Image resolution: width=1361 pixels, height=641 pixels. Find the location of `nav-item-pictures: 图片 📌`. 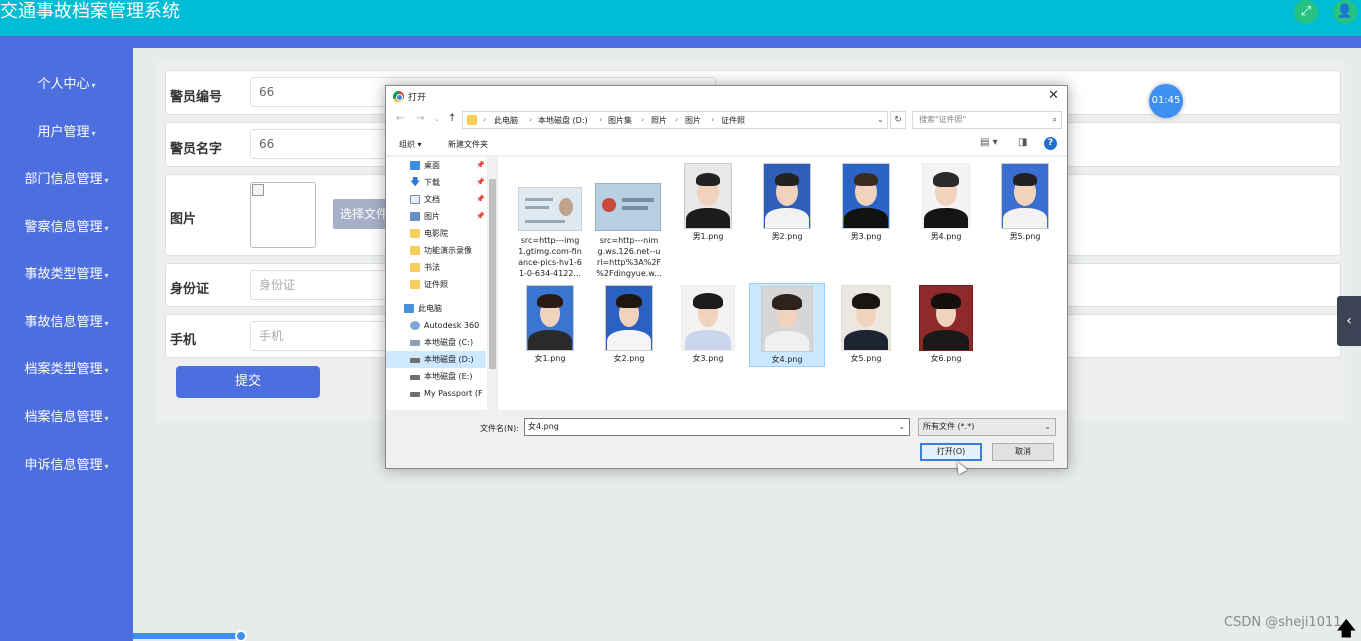

nav-item-pictures: 图片 📌 is located at coordinates (436, 216).